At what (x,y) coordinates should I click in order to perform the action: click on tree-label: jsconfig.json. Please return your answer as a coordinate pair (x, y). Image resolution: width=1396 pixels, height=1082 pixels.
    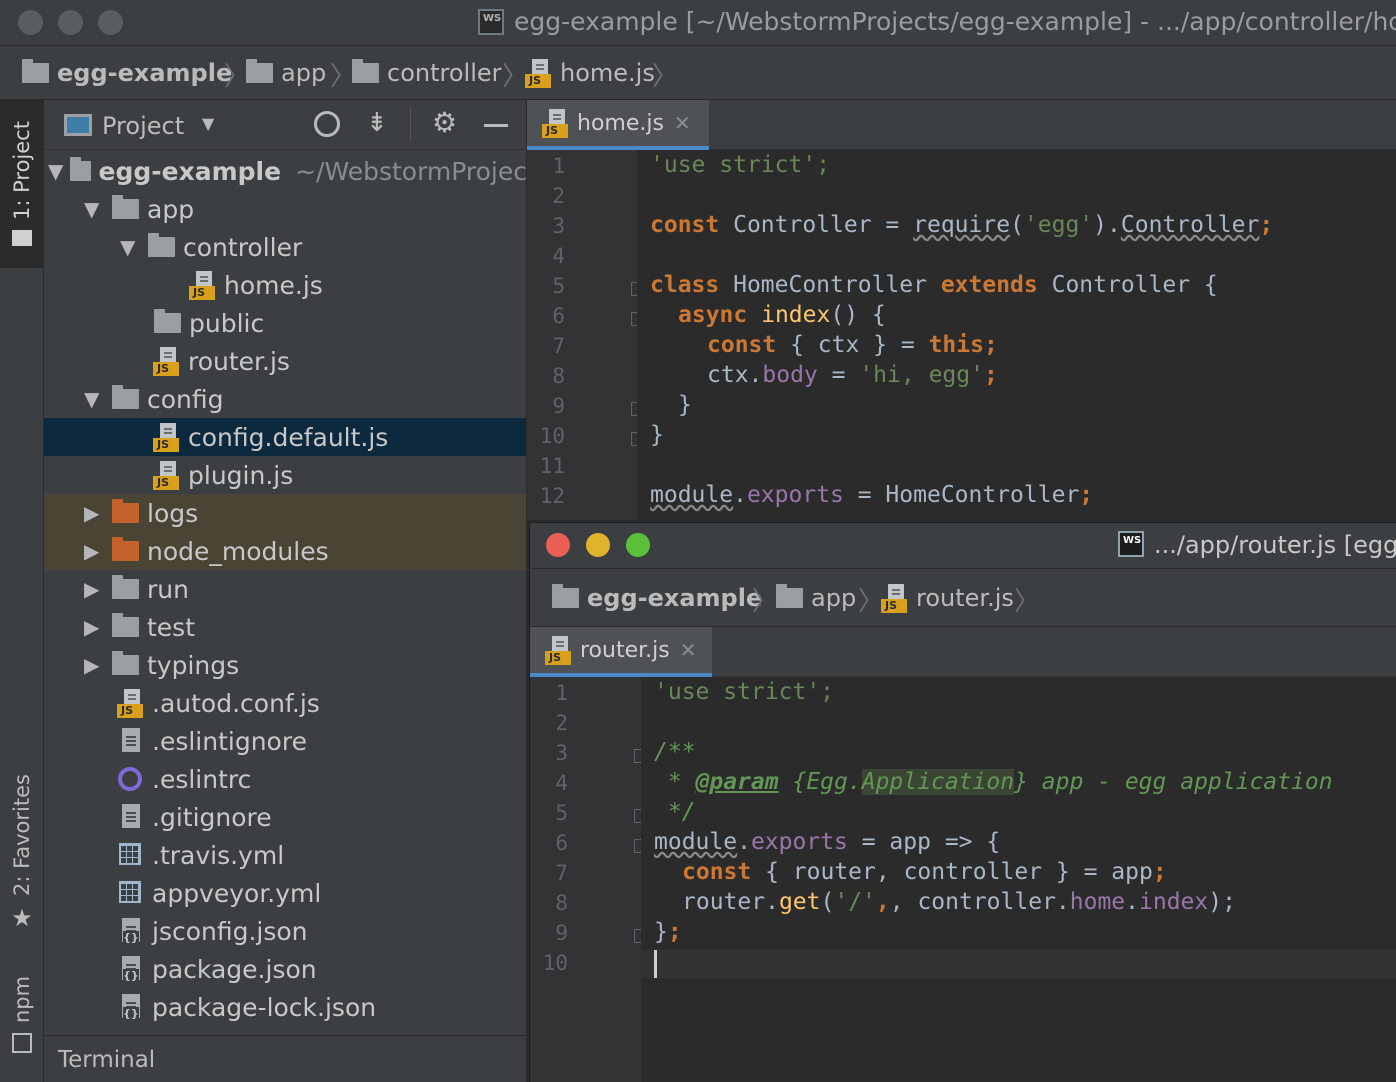
    Looking at the image, I should click on (230, 931).